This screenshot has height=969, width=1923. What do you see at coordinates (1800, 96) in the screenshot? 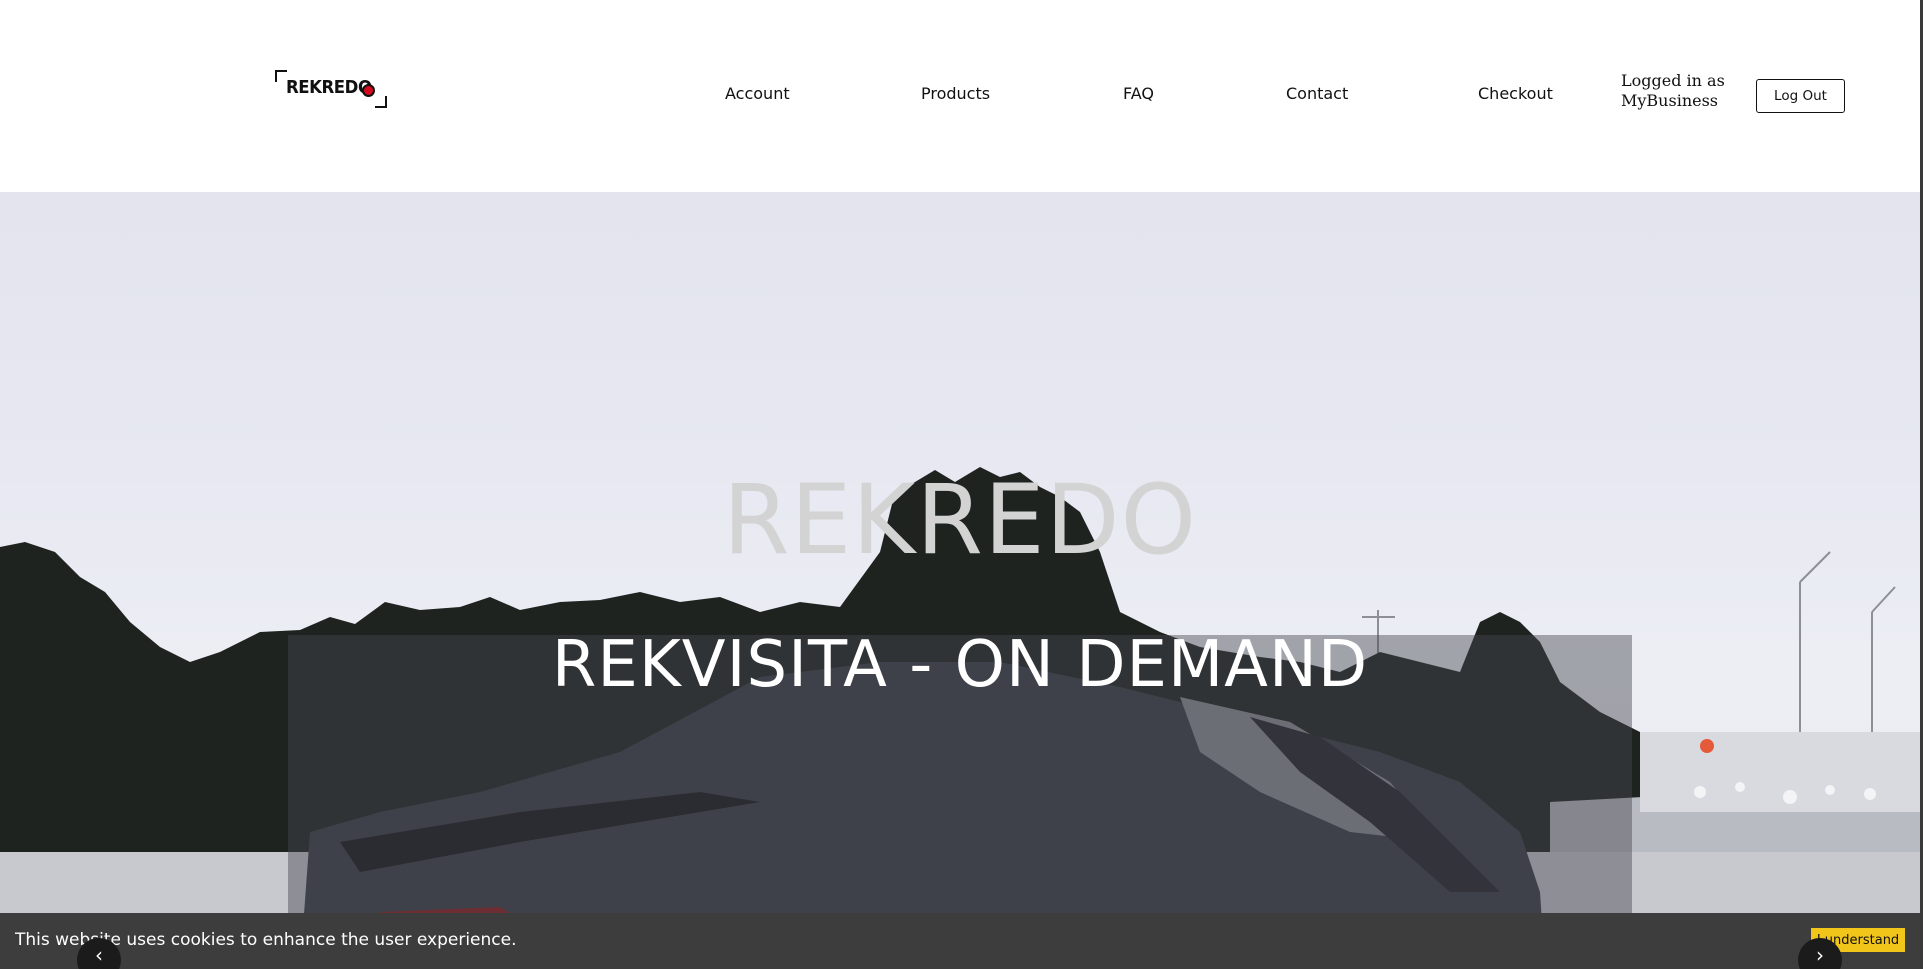
I see `log-out-button: Log Out` at bounding box center [1800, 96].